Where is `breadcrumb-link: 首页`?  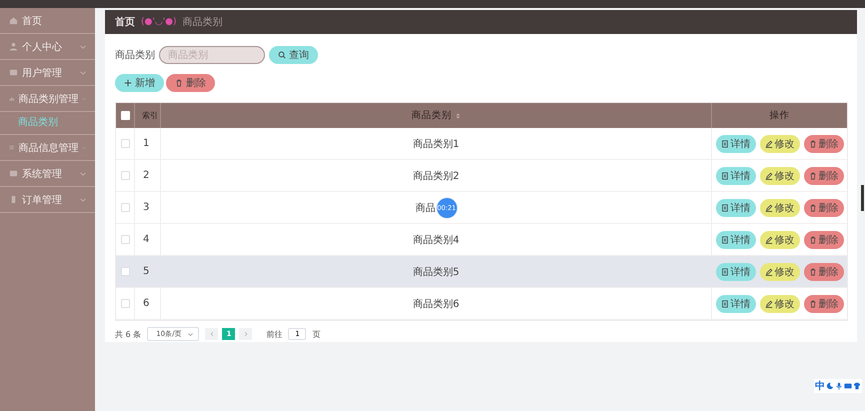
breadcrumb-link: 首页 is located at coordinates (125, 22).